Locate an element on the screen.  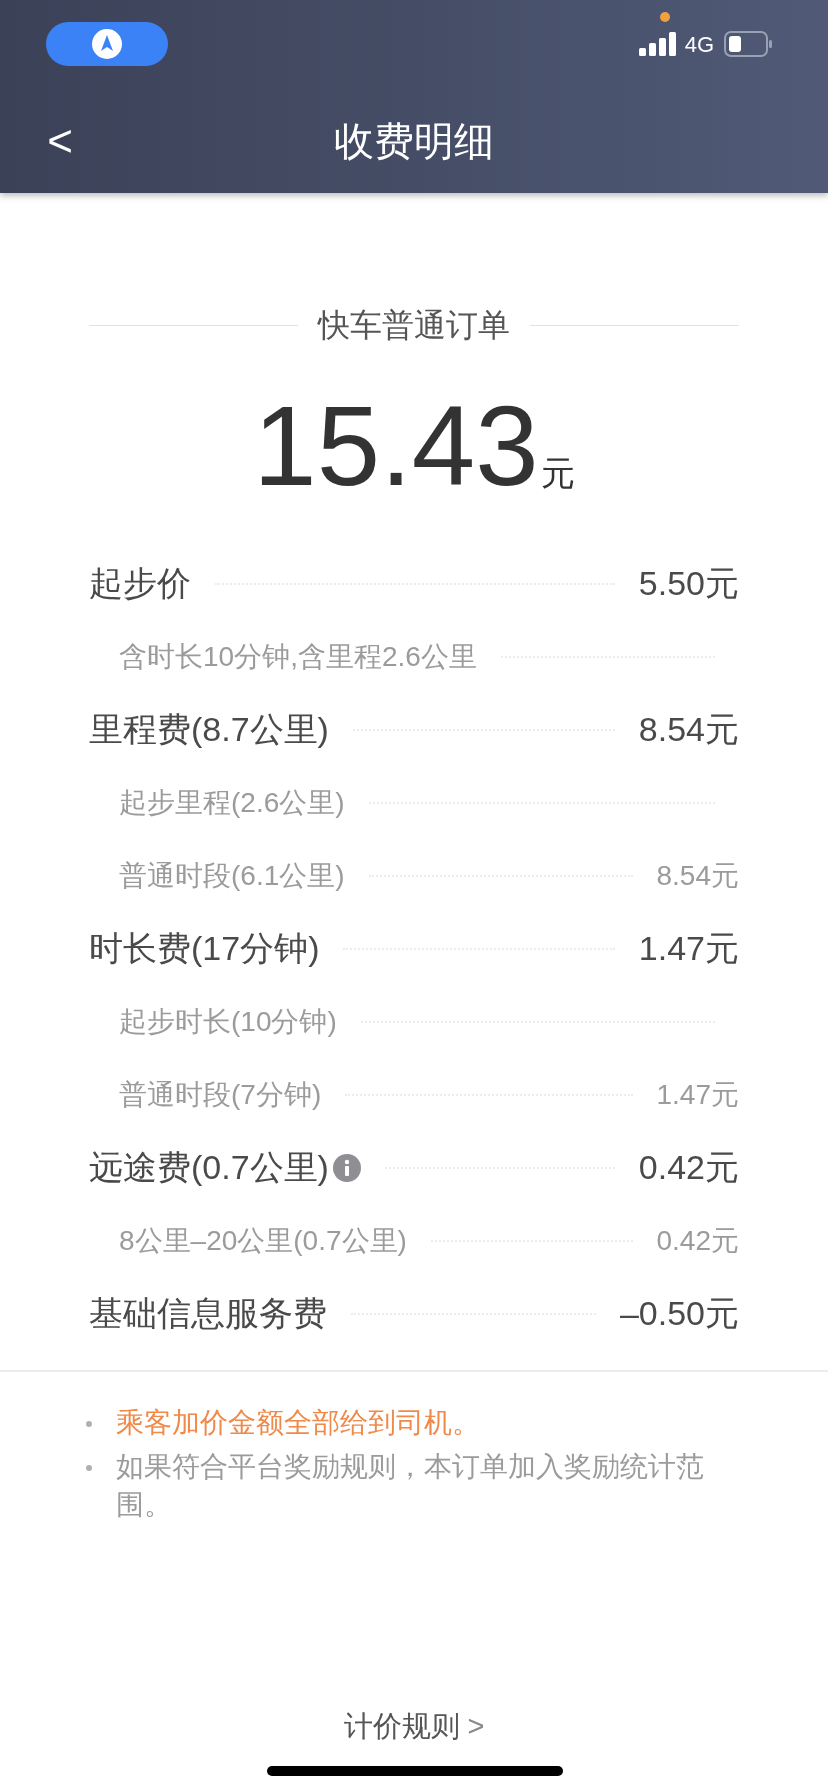
fee-label: 时长费(17分钟) is located at coordinates (204, 948).